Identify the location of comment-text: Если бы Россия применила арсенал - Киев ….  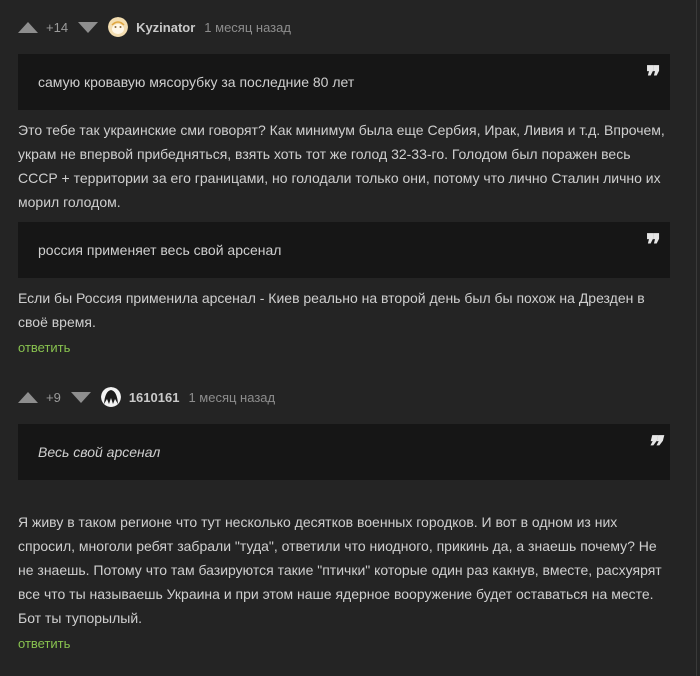
(331, 310).